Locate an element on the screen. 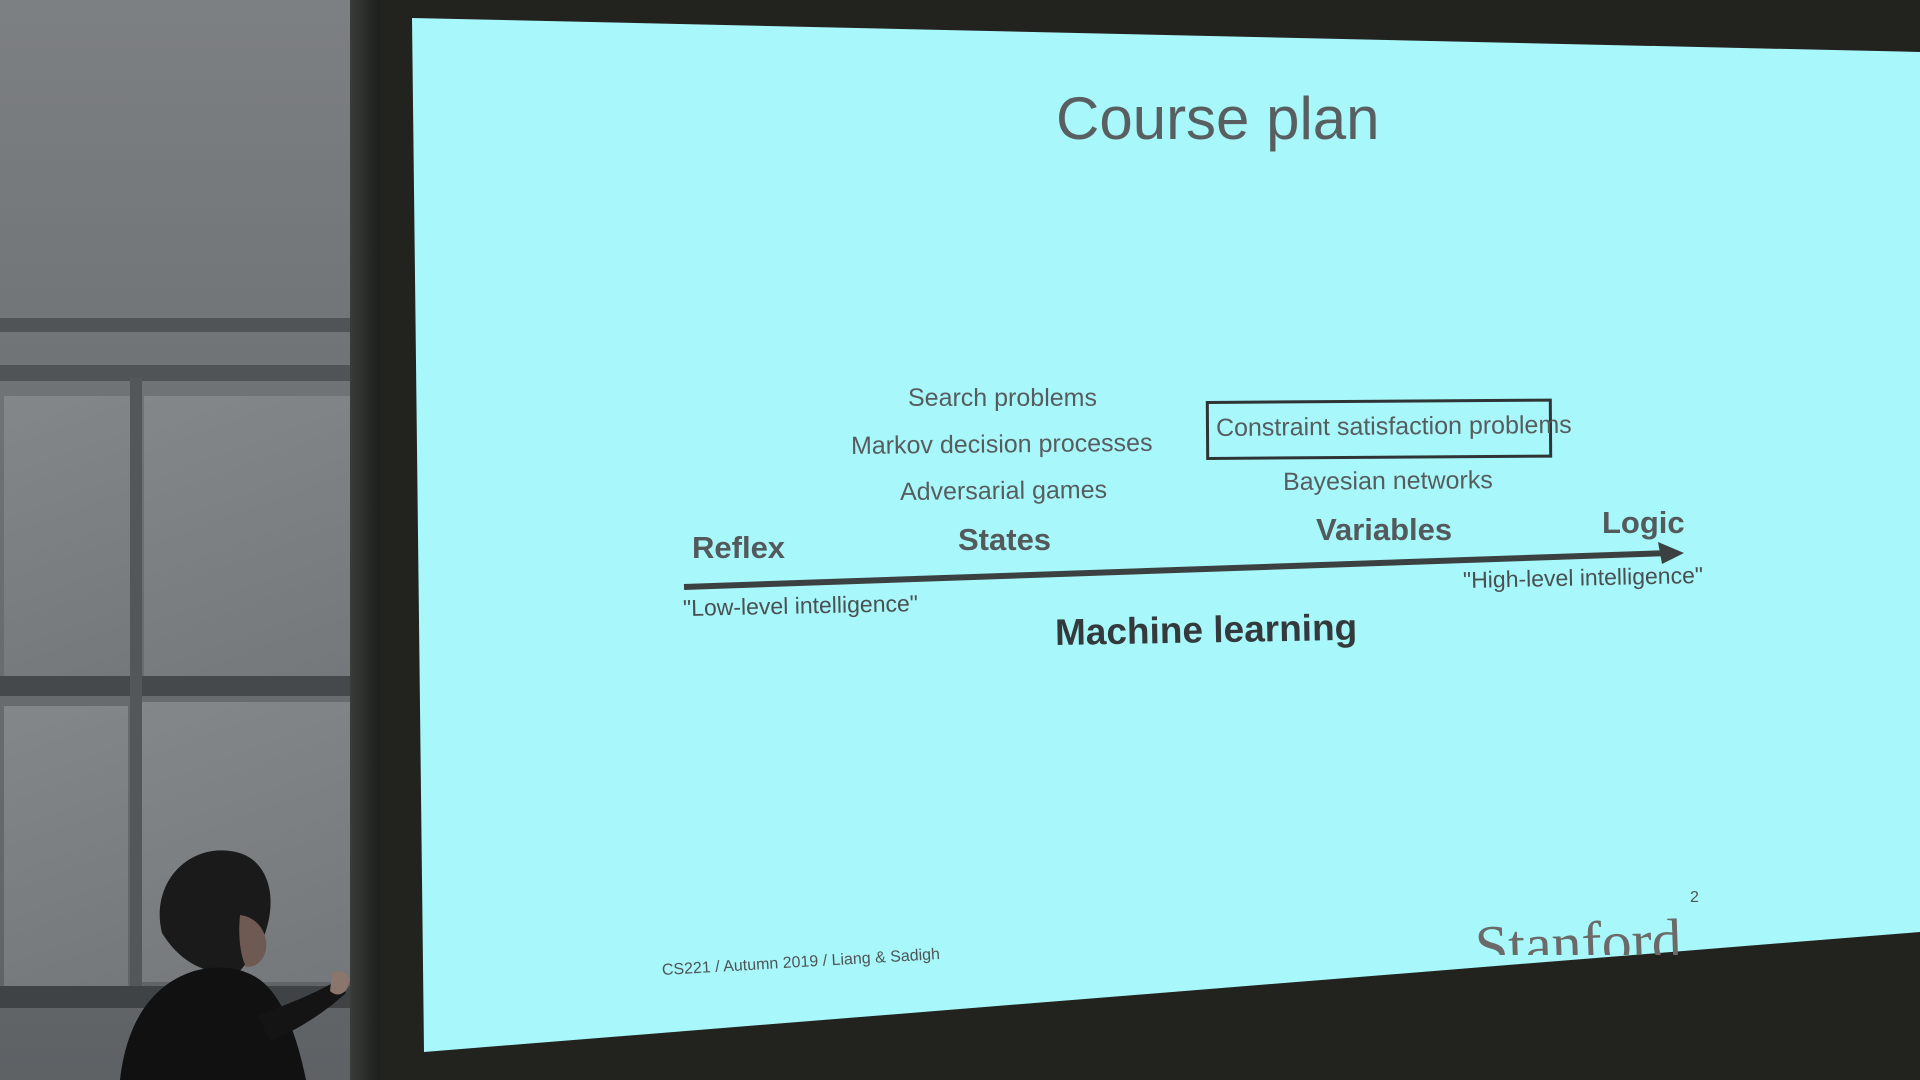  high-level-intelligence-label: "High-level intelligence" is located at coordinates (1583, 577).